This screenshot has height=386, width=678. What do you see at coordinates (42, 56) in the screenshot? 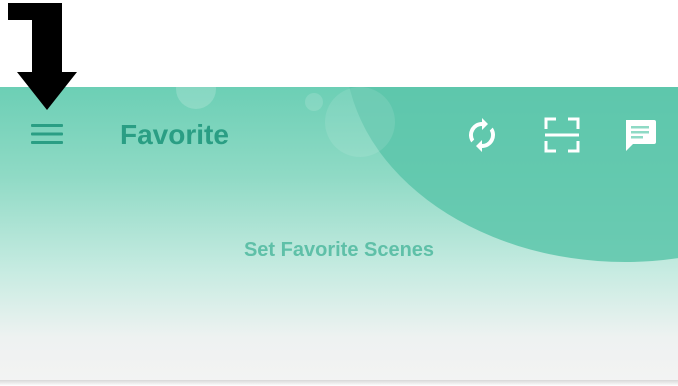
I see `annotation-arrow-icon` at bounding box center [42, 56].